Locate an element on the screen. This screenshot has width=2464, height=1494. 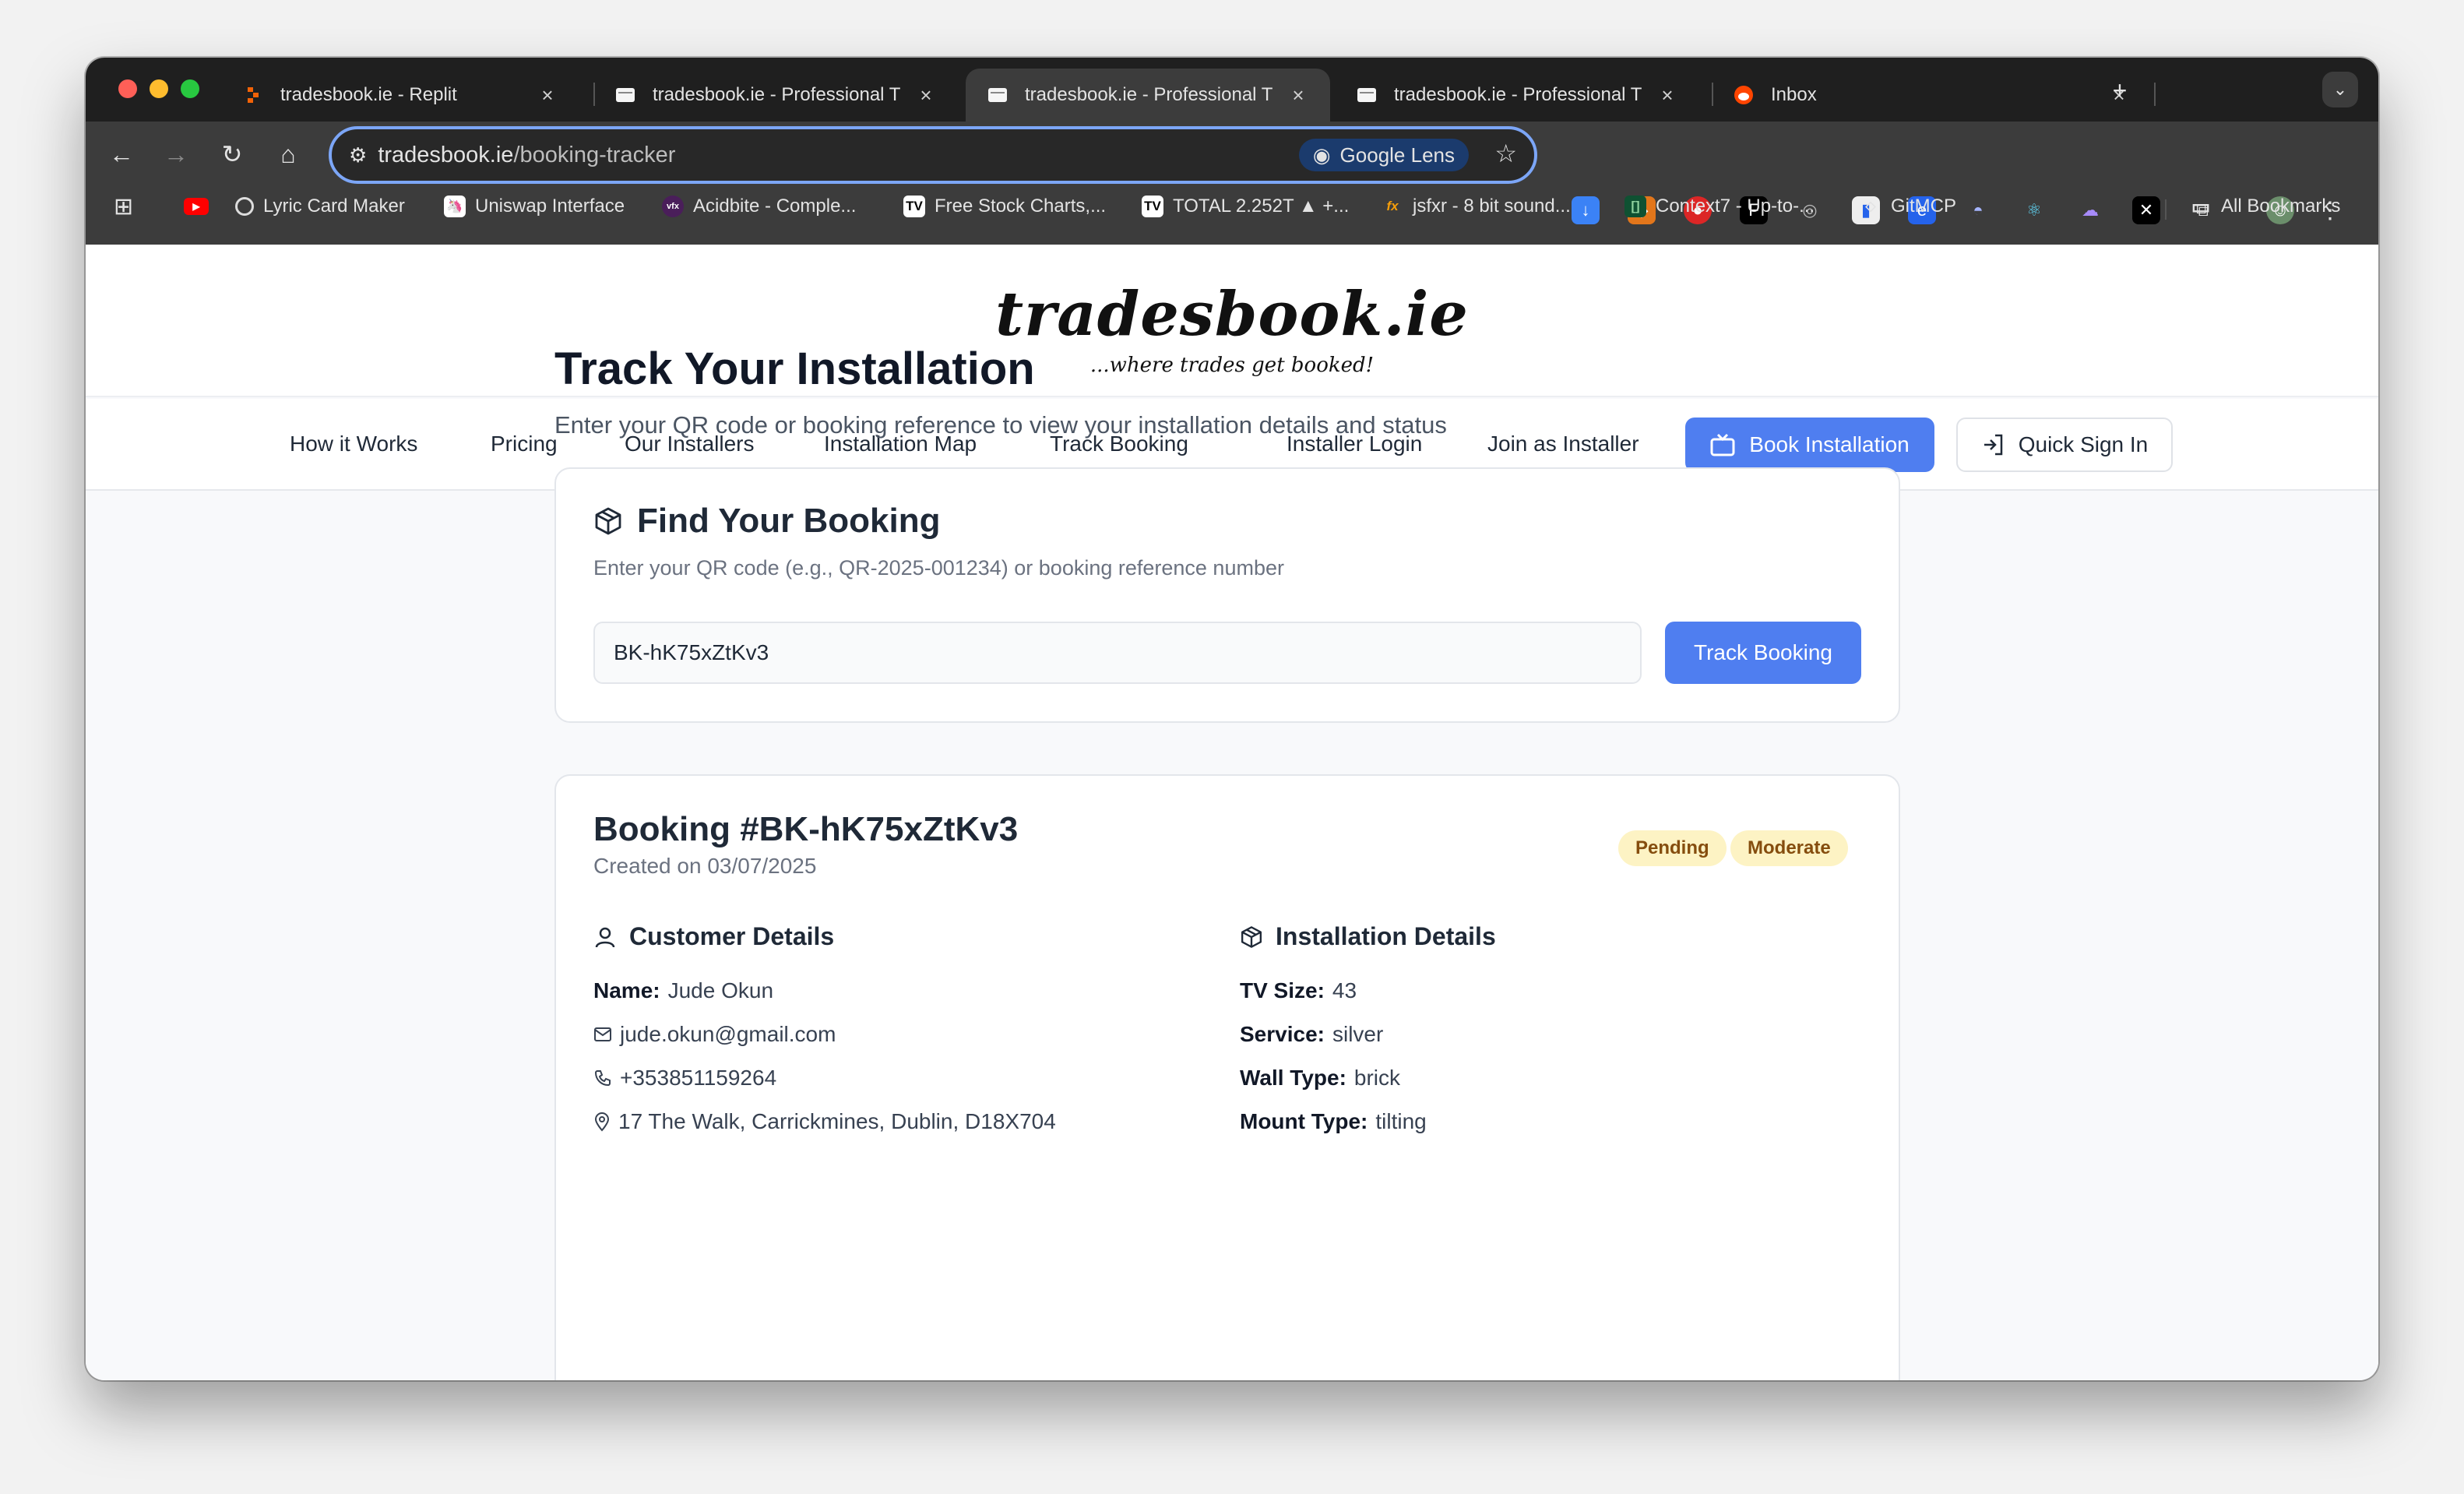
mount-type-row: Mount Type: tilting is located at coordinates (1334, 1121).